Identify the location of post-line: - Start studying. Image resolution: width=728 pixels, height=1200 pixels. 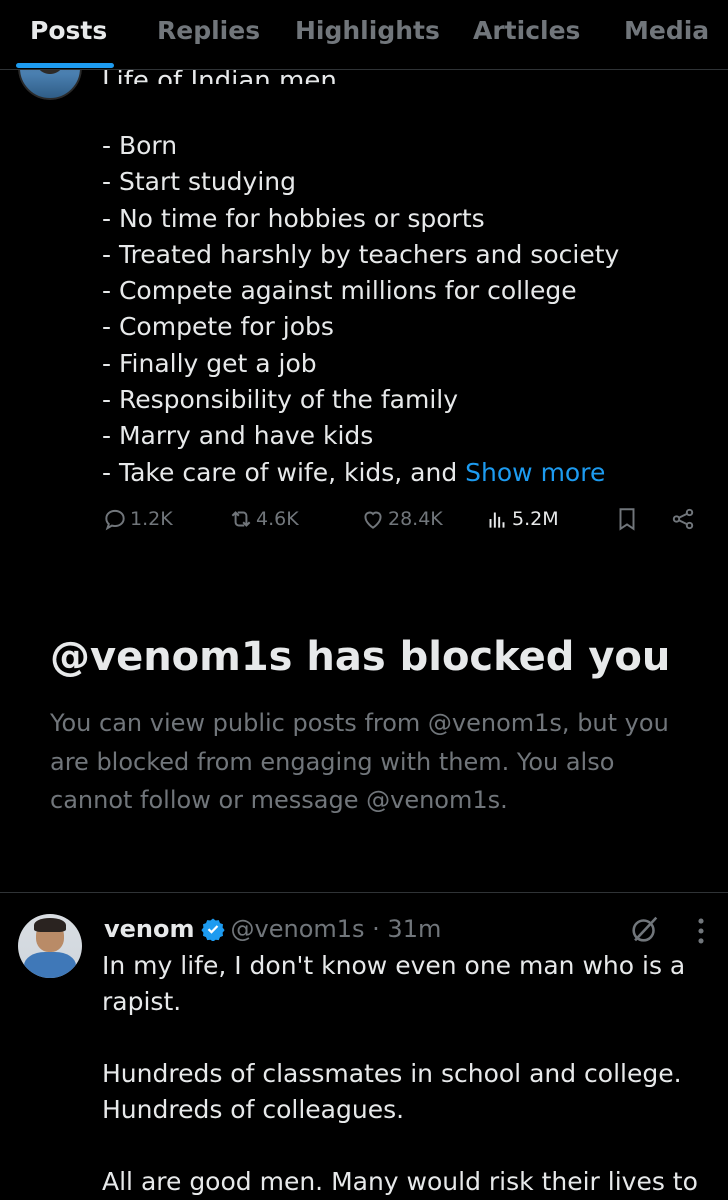
(199, 182).